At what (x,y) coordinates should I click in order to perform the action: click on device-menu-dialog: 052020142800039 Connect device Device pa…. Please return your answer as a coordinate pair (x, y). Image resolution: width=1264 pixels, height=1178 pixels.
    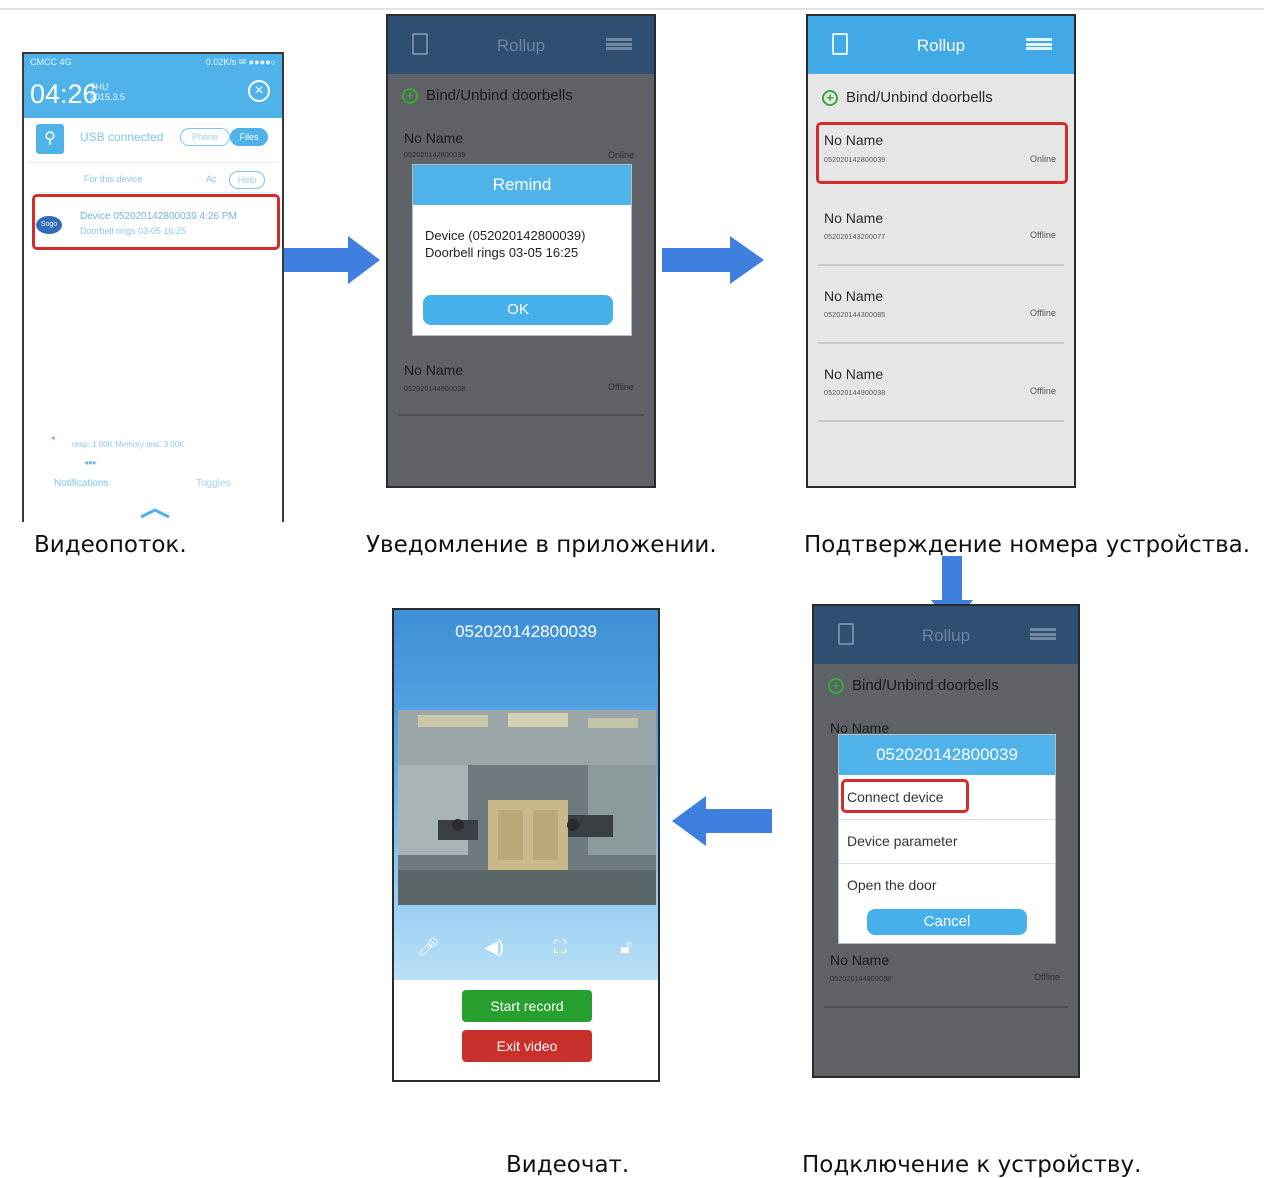
    Looking at the image, I should click on (947, 839).